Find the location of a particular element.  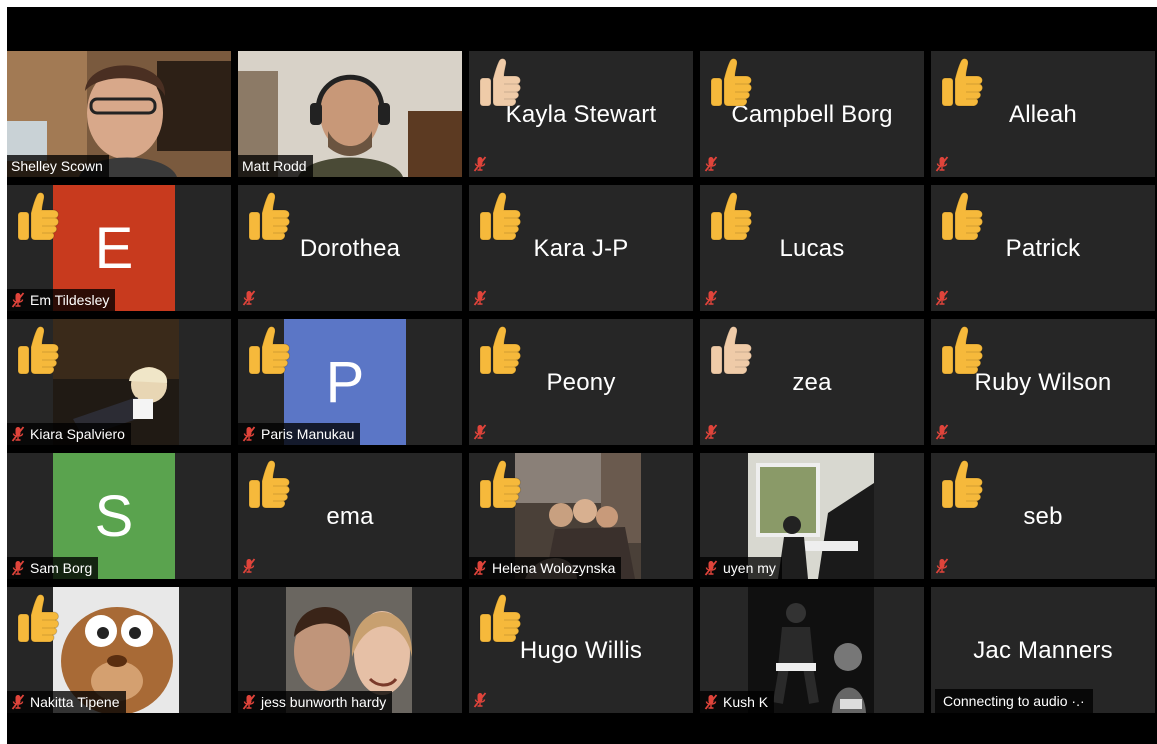

participant-tile-lucas: Lucas is located at coordinates (812, 248).